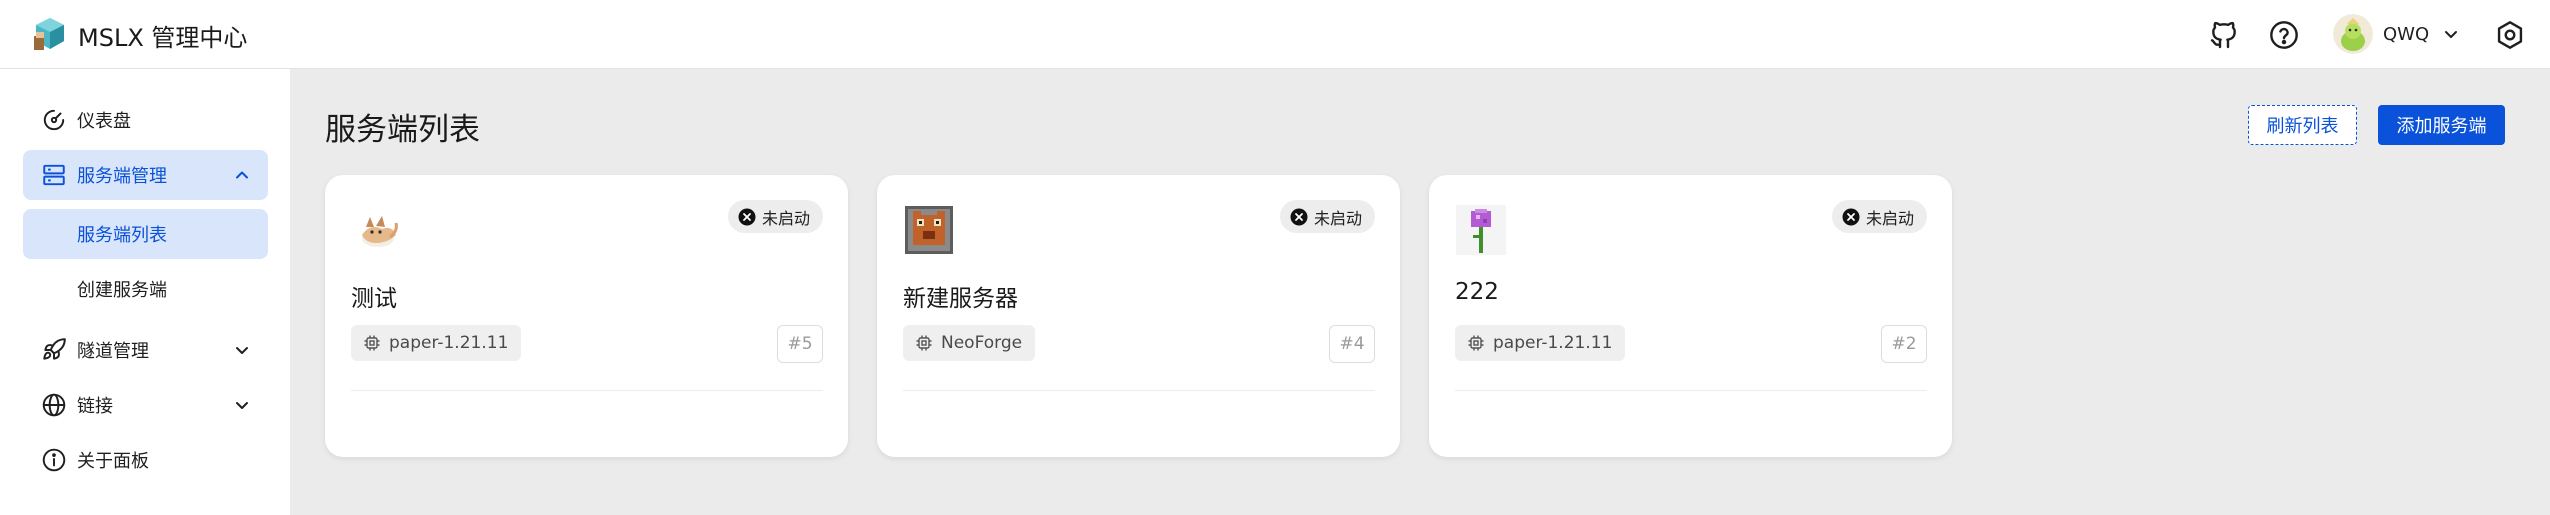 The width and height of the screenshot is (2550, 515). What do you see at coordinates (54, 460) in the screenshot?
I see `info-icon` at bounding box center [54, 460].